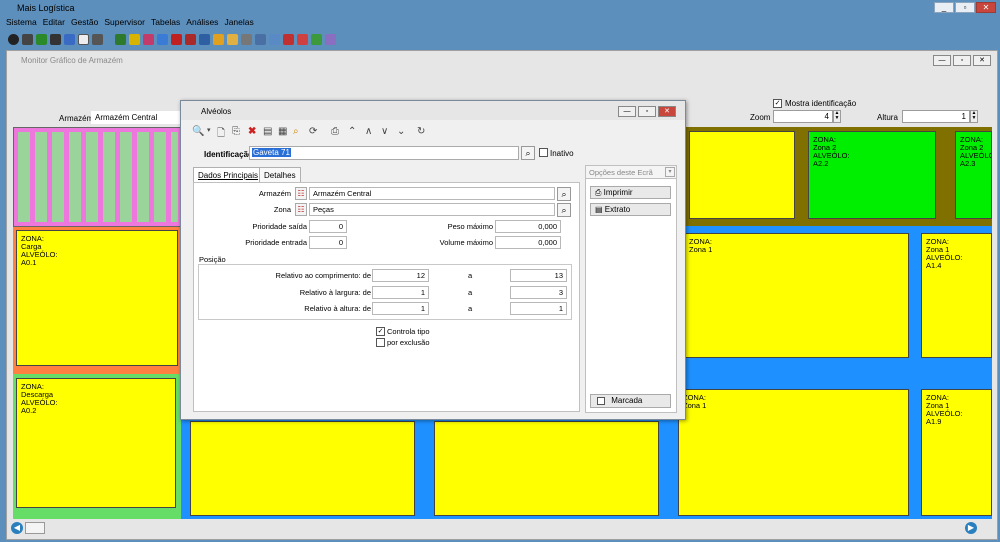  I want to click on rel-comprimento-a-input: 13, so click(538, 275).